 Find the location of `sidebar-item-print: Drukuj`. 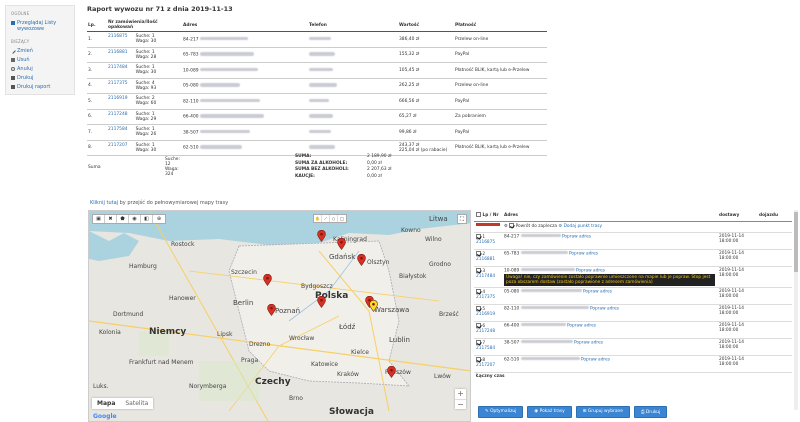

sidebar-item-print: Drukuj is located at coordinates (40, 77).